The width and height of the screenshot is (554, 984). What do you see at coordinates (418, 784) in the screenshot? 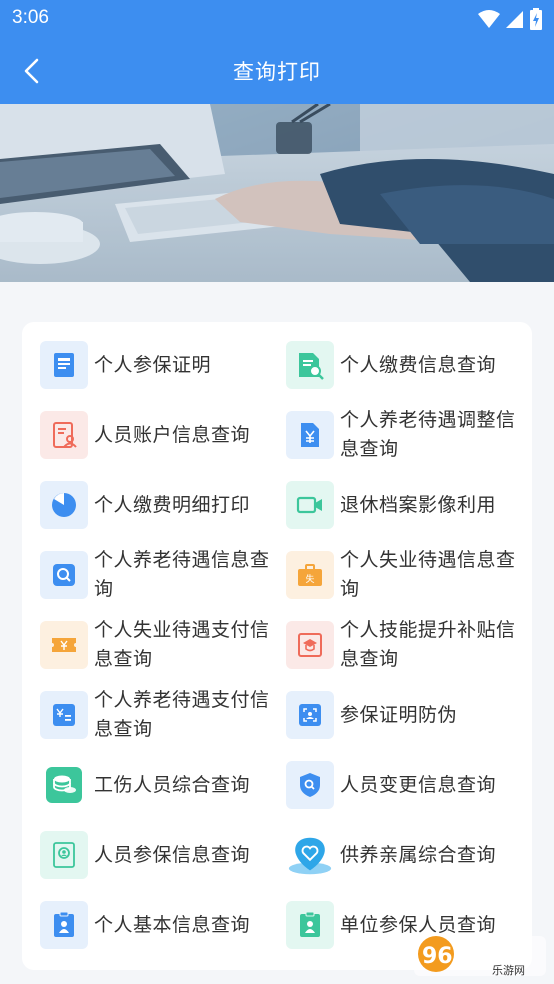
I see `menu-item-label: 人员变更信息查询` at bounding box center [418, 784].